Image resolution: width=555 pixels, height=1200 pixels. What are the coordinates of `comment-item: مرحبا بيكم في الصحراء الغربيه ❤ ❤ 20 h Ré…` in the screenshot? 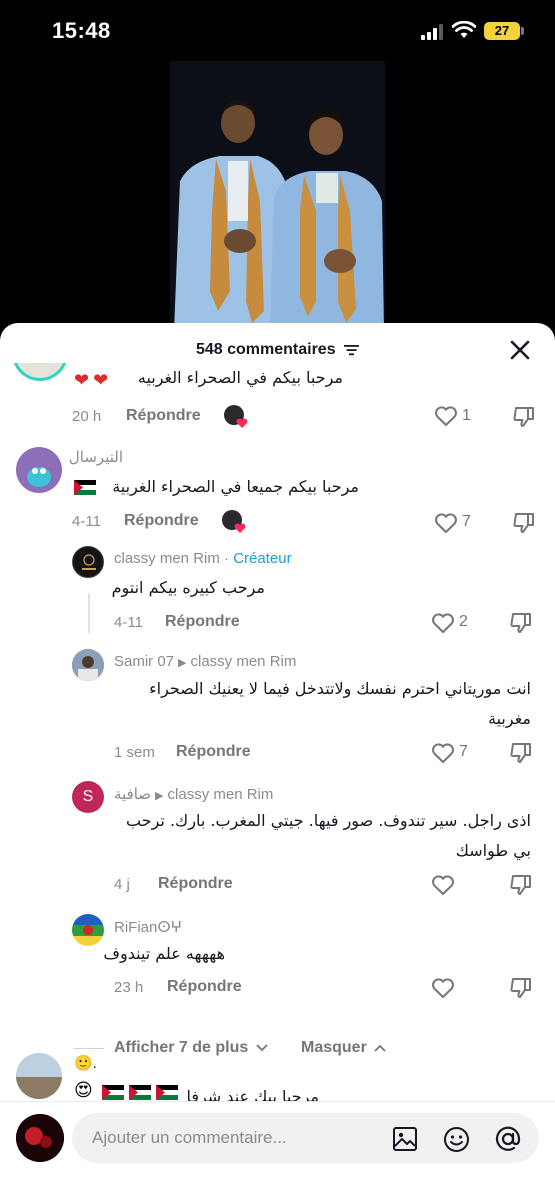 It's located at (277, 408).